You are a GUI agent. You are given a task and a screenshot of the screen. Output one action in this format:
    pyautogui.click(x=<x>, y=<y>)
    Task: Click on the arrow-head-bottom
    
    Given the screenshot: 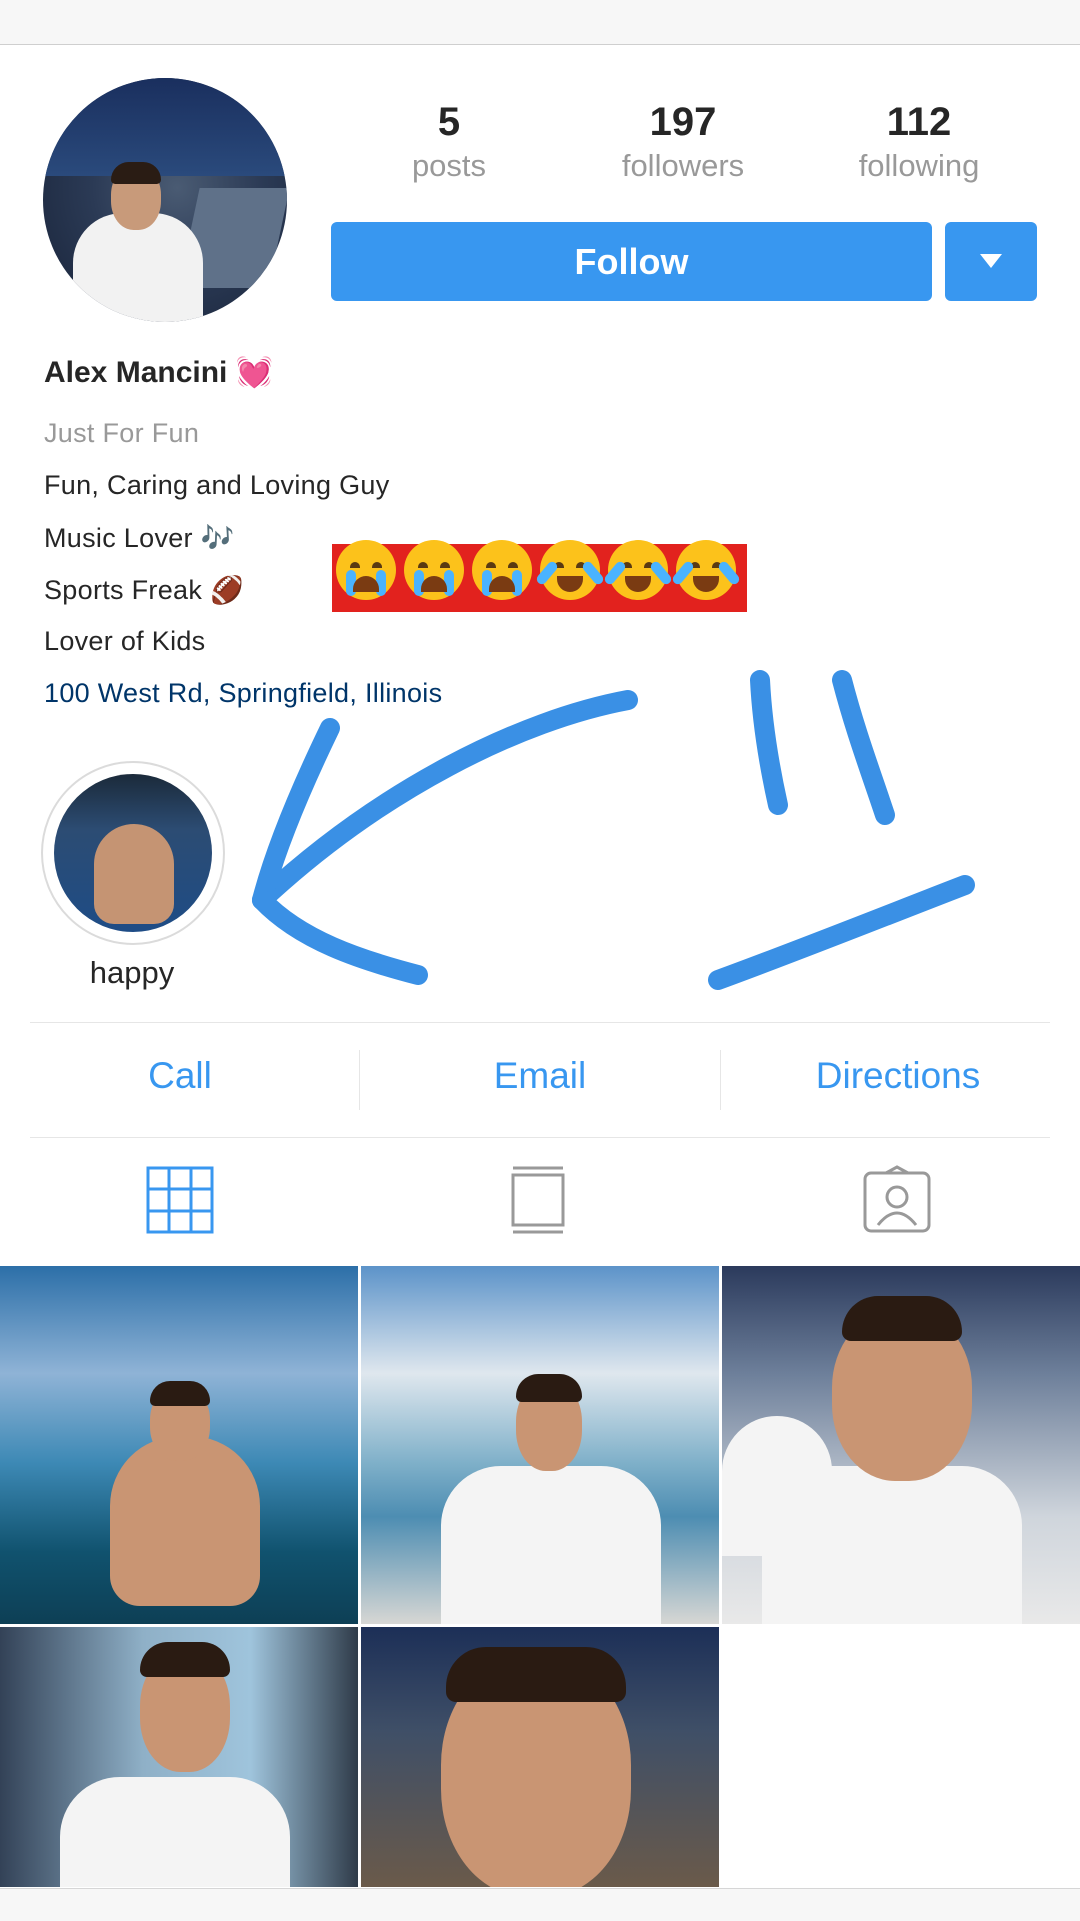 What is the action you would take?
    pyautogui.click(x=340, y=937)
    